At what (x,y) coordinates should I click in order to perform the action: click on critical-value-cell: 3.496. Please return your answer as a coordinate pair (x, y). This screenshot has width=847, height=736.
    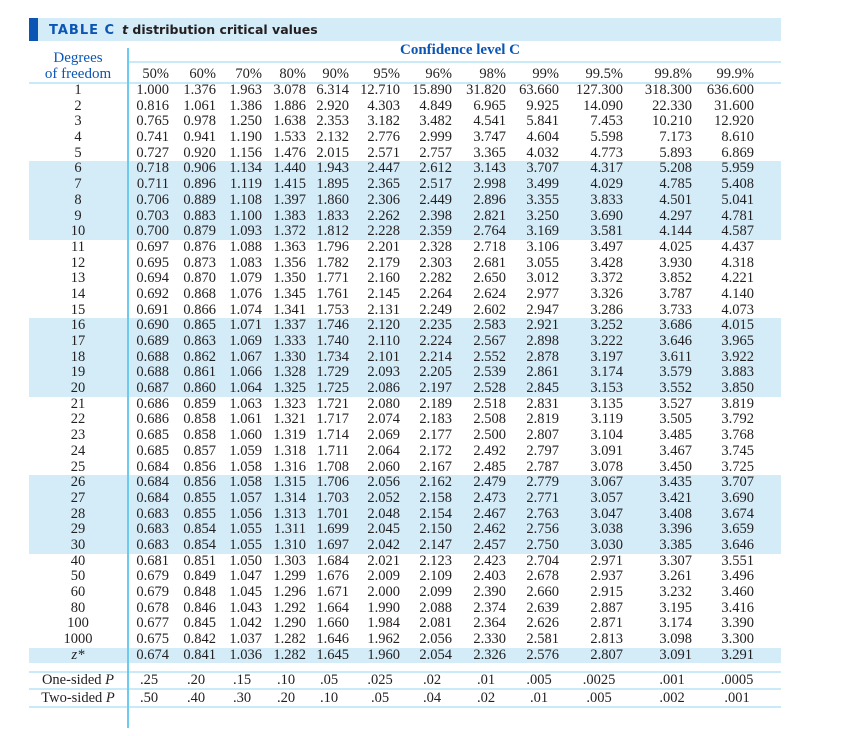
    Looking at the image, I should click on (737, 576).